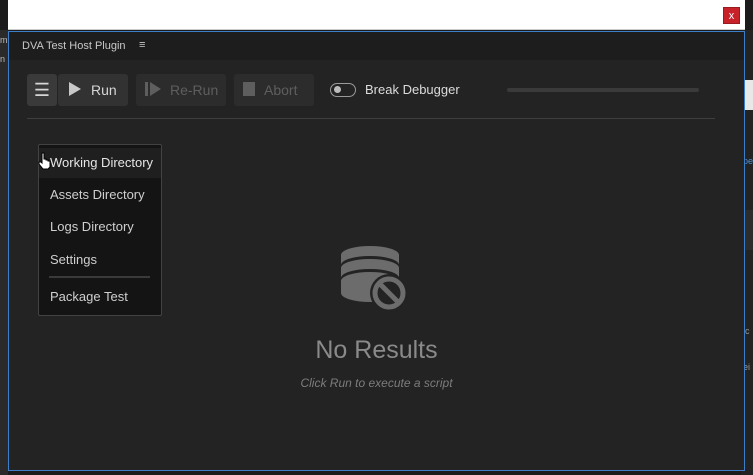 The height and width of the screenshot is (475, 753). I want to click on toolbar-divider, so click(371, 118).